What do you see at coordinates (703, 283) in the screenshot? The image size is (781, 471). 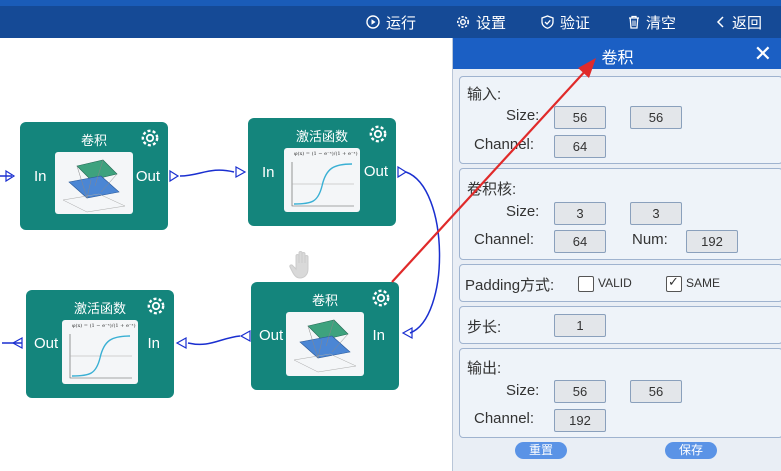 I see `padding-same-label: SAME` at bounding box center [703, 283].